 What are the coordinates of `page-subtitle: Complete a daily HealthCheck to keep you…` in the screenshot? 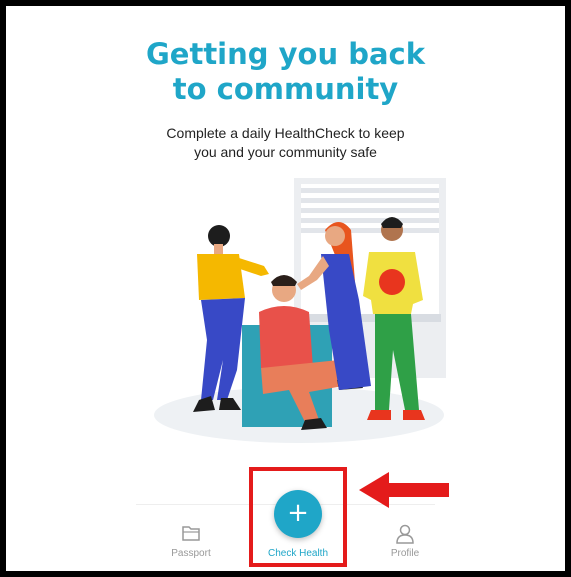 It's located at (285, 143).